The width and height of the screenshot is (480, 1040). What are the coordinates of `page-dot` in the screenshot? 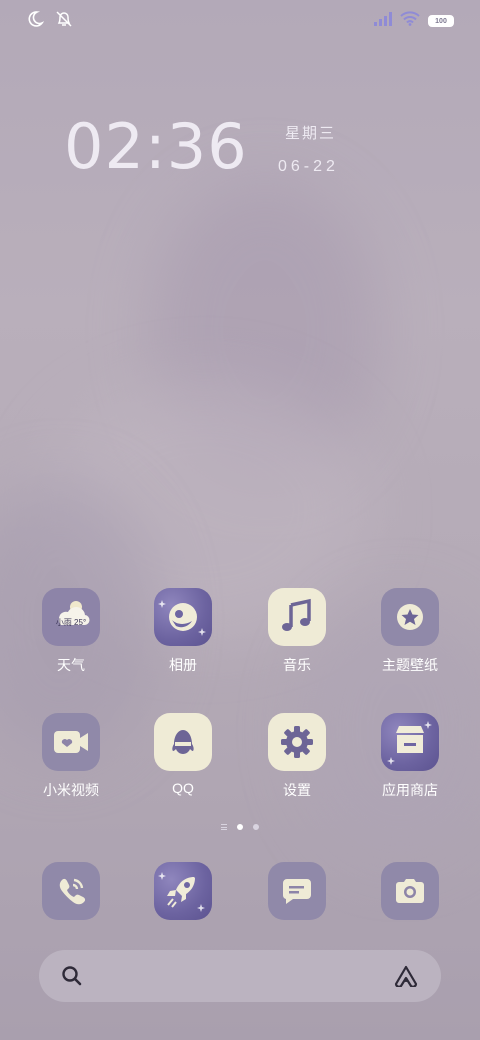 It's located at (256, 827).